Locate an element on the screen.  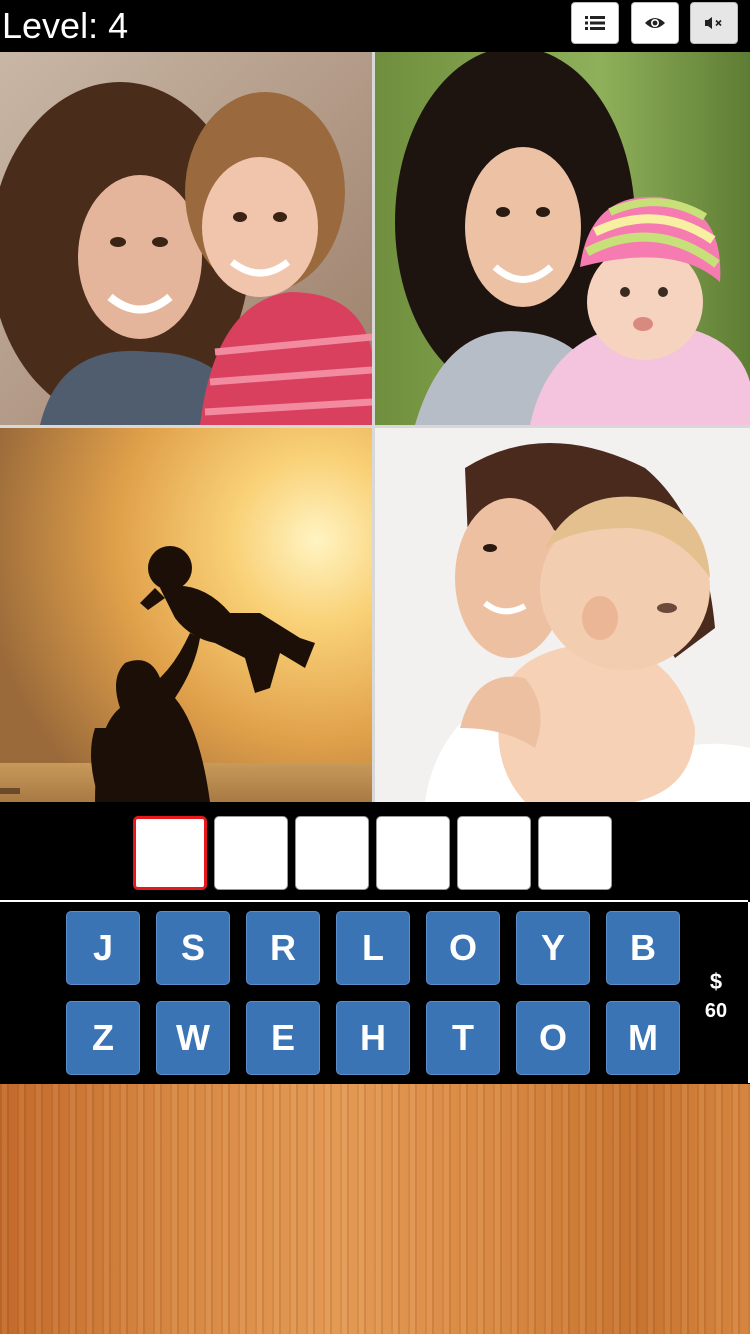
top-bar: Level: 4 is located at coordinates (375, 26).